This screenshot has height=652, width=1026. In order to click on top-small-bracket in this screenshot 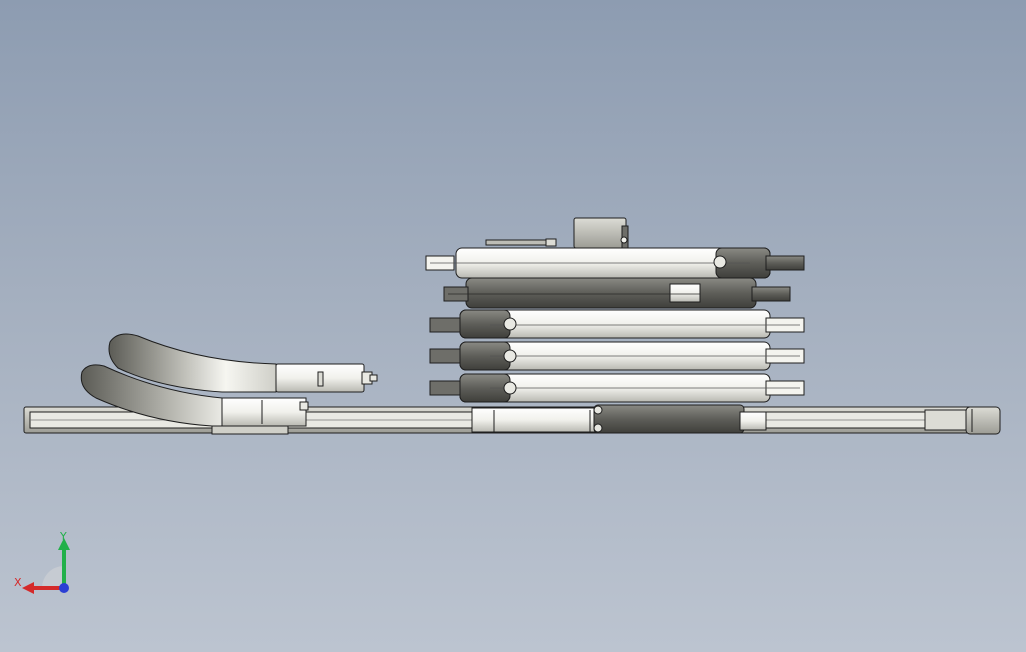, I will do `click(521, 242)`.